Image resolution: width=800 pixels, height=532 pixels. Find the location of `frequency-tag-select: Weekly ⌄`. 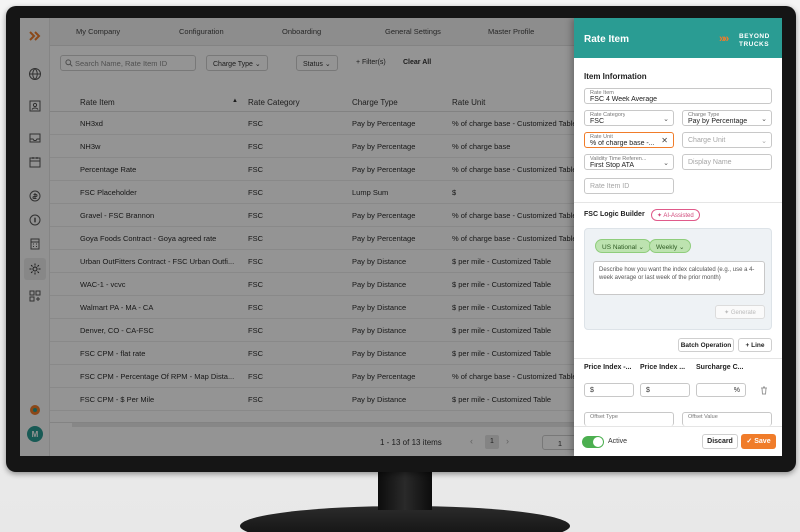

frequency-tag-select: Weekly ⌄ is located at coordinates (670, 246).